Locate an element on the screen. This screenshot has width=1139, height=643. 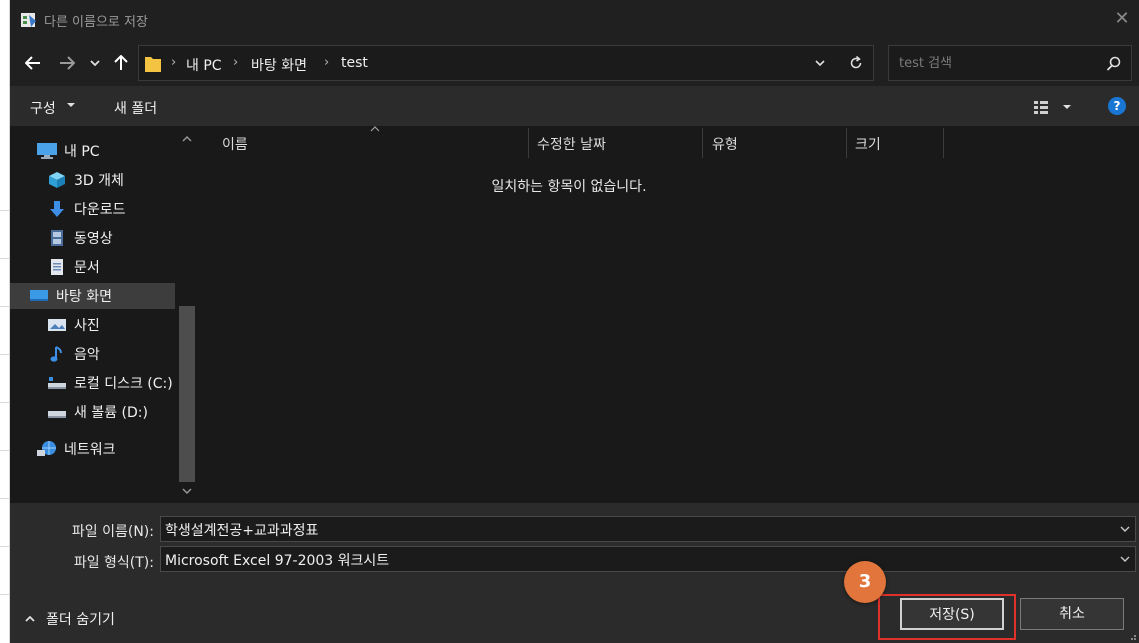
command-toolbar: 구성 새 폴더 ? is located at coordinates (574, 106).